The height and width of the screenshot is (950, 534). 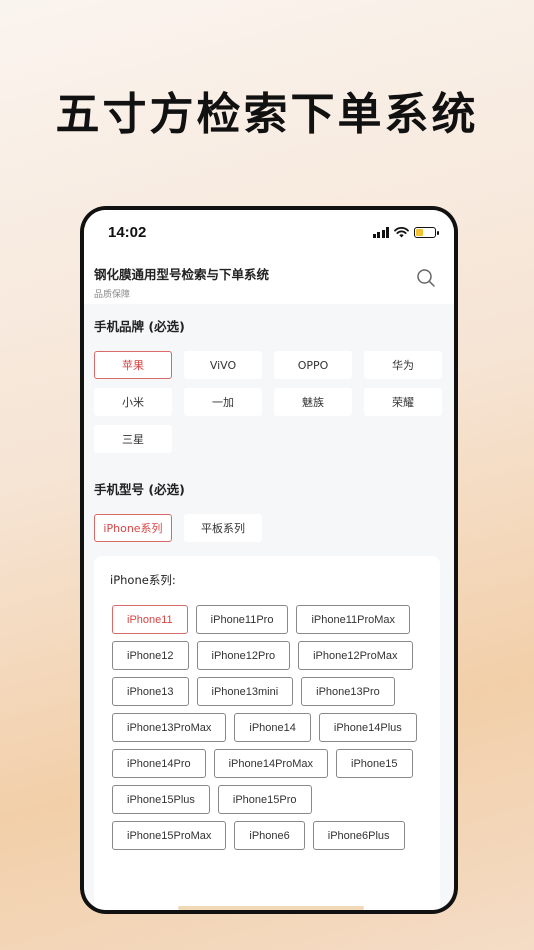 What do you see at coordinates (243, 655) in the screenshot?
I see `model-tag: iPhone12Pro` at bounding box center [243, 655].